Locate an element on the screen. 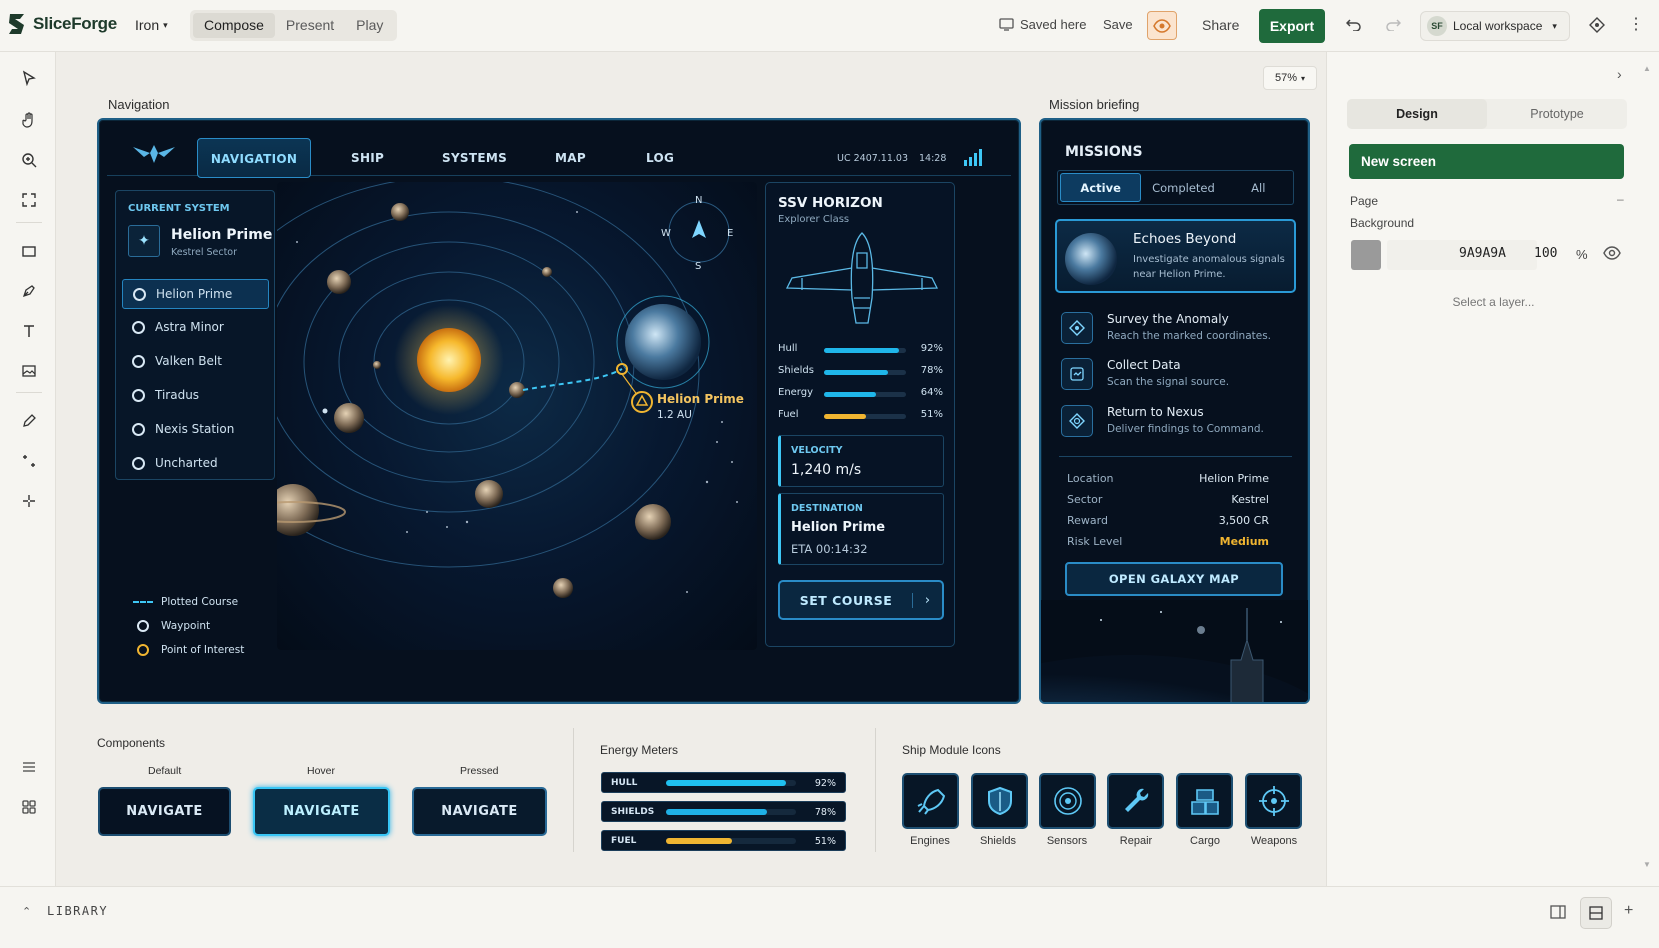 Image resolution: width=1659 pixels, height=948 pixels. components-label: Components is located at coordinates (131, 743).